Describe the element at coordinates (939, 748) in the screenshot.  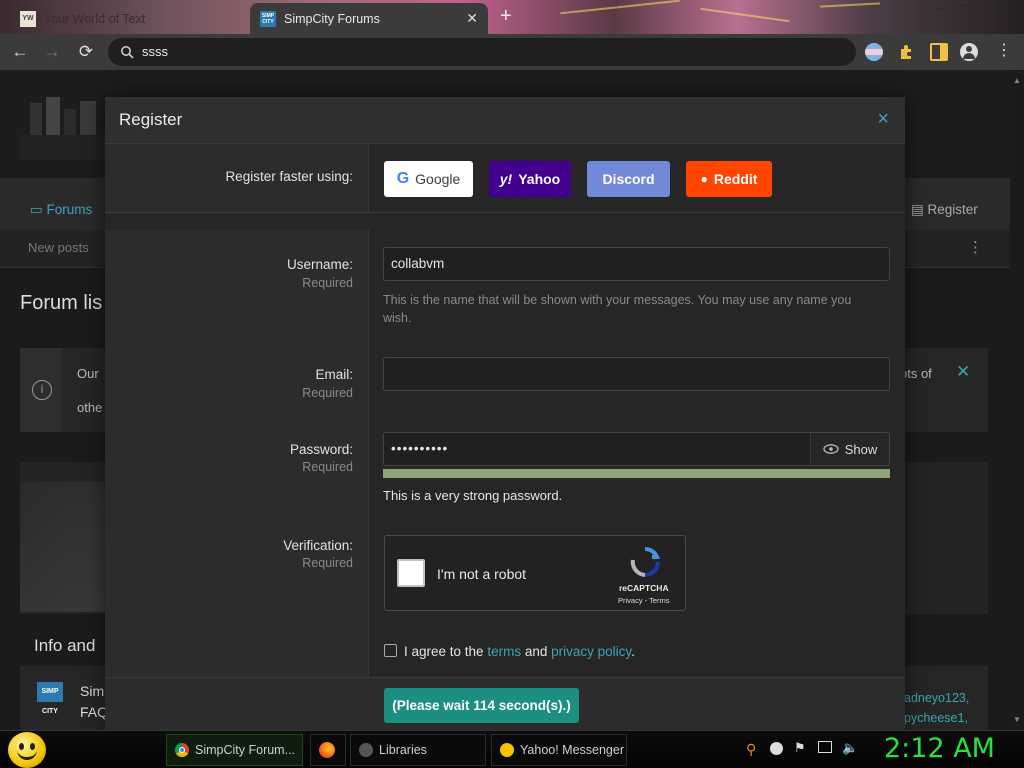
I see `system-clock: 2:12 AM` at that location.